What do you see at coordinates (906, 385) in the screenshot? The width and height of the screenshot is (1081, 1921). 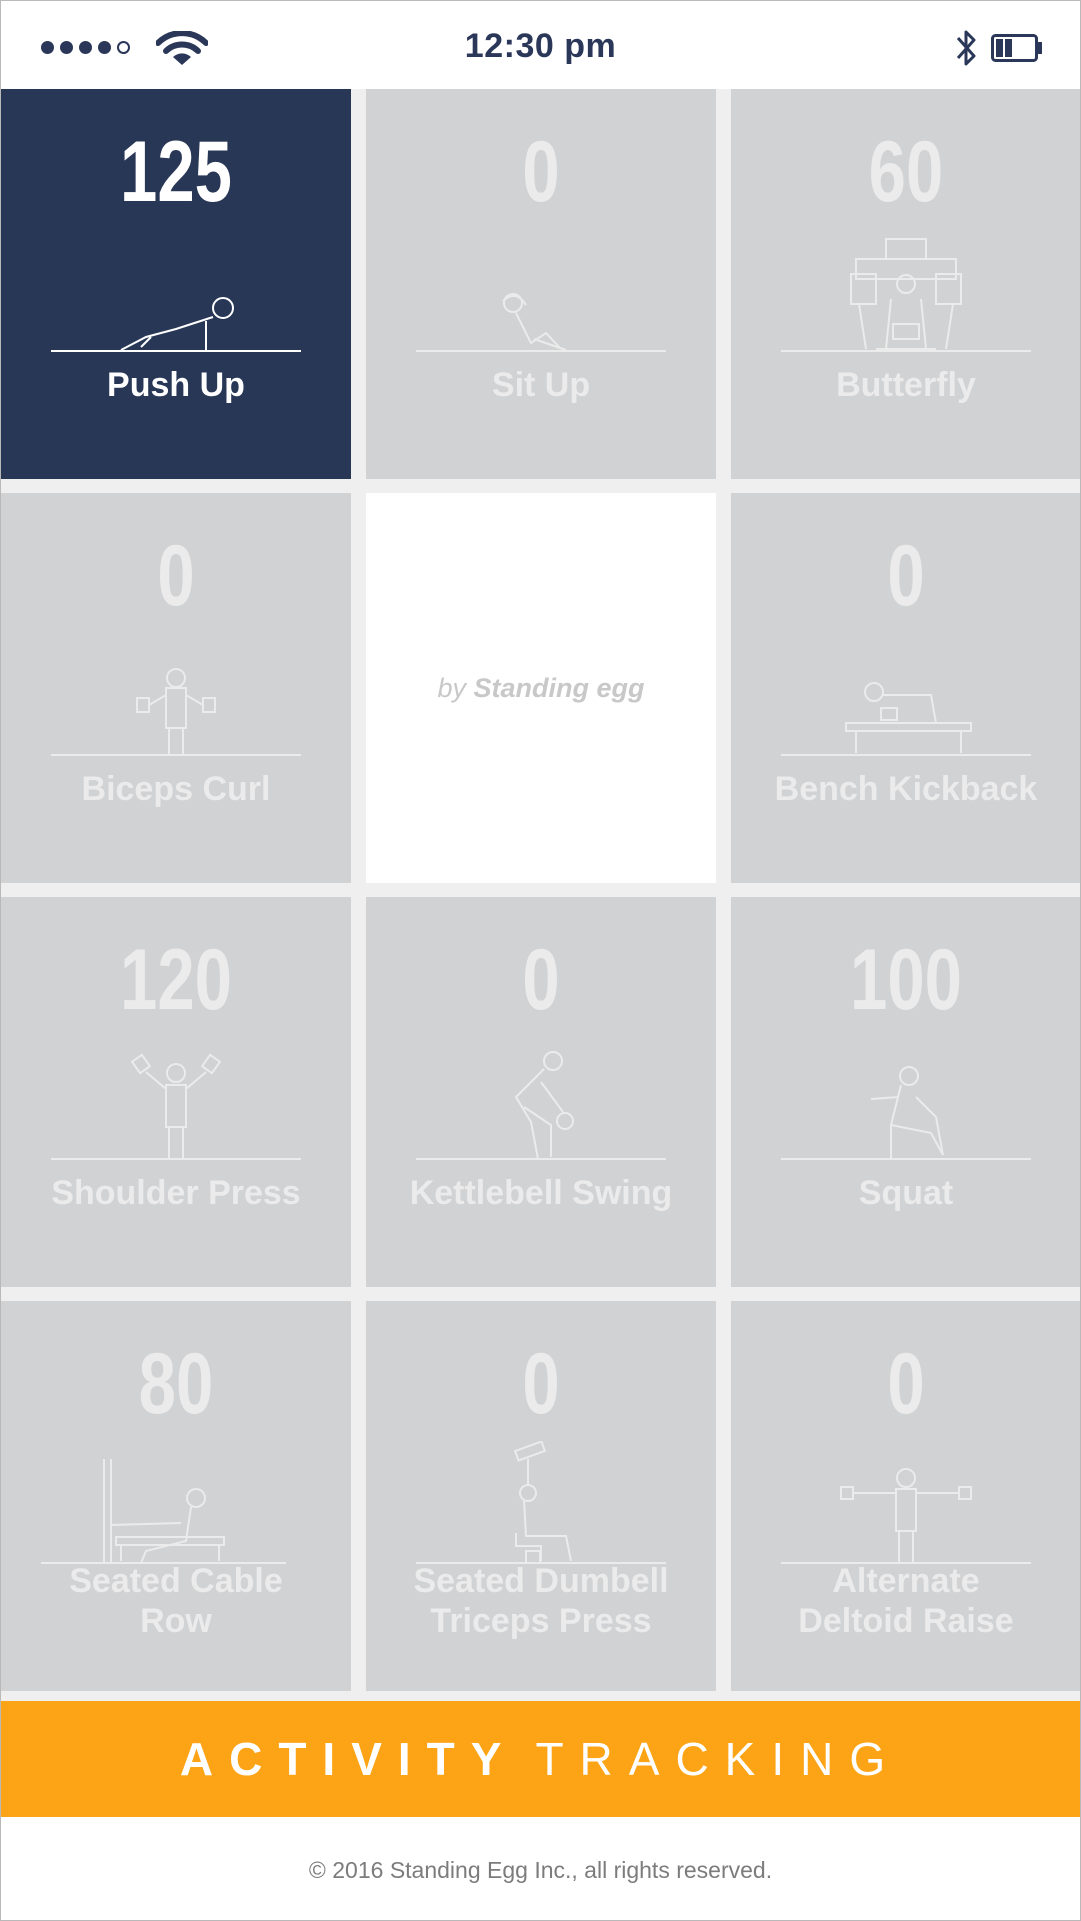 I see `exercise-label: Butterfly` at bounding box center [906, 385].